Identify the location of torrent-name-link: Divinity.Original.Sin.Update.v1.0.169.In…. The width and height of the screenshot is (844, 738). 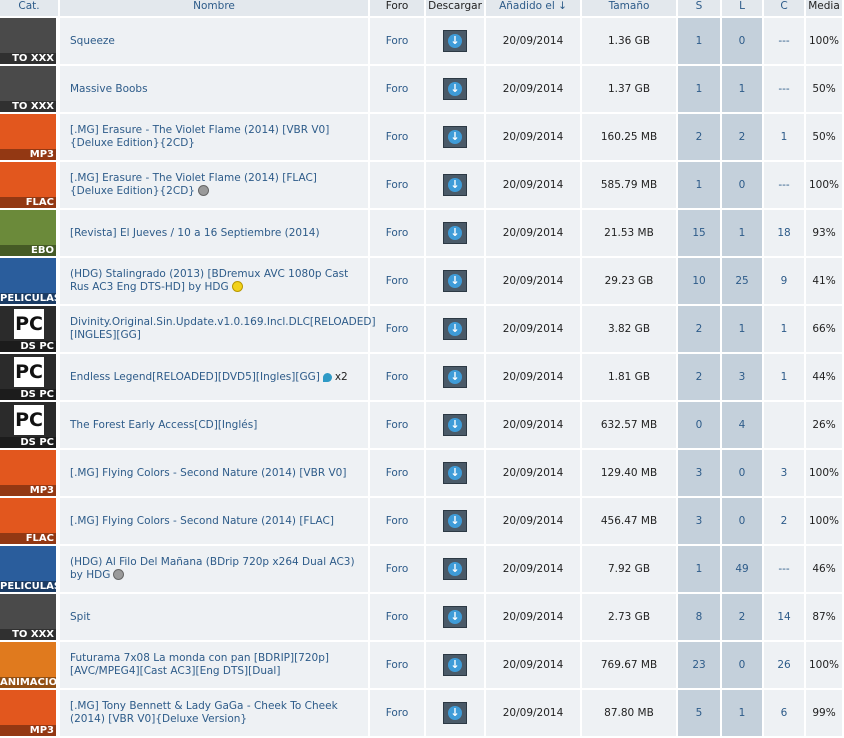
(223, 328).